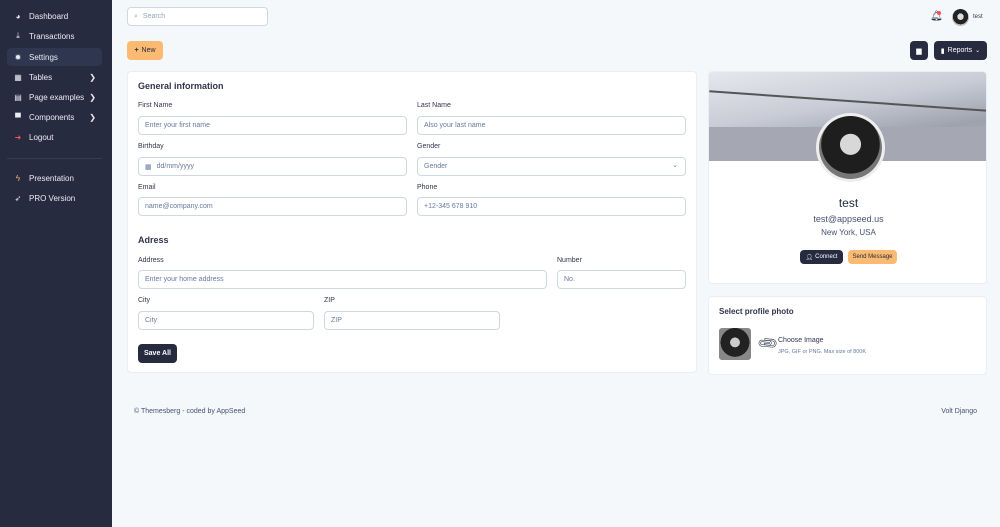  Describe the element at coordinates (436, 166) in the screenshot. I see `selected-value: Gender` at that location.